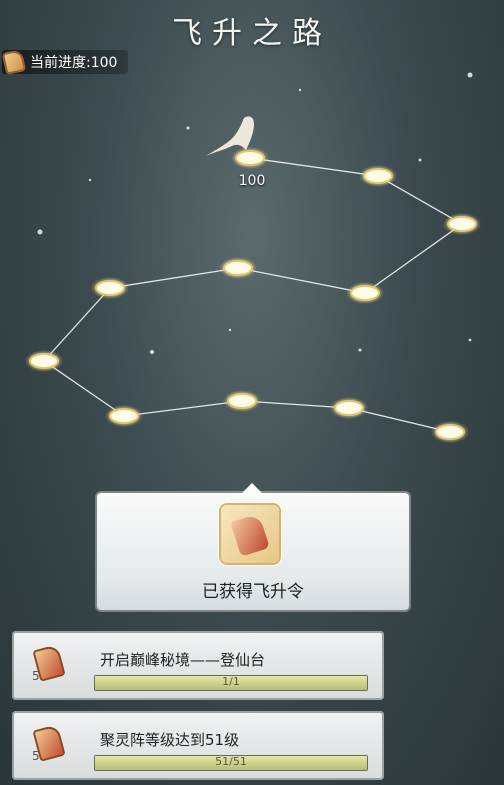  Describe the element at coordinates (253, 592) in the screenshot. I see `reward-popup-label: 已获得飞升令` at that location.